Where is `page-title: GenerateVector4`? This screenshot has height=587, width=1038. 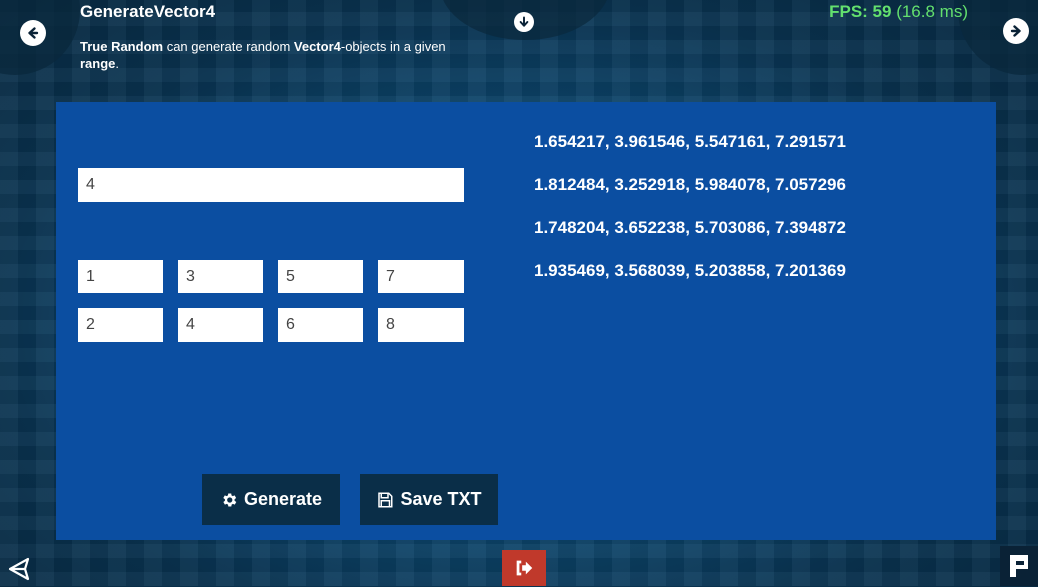
page-title: GenerateVector4 is located at coordinates (148, 11).